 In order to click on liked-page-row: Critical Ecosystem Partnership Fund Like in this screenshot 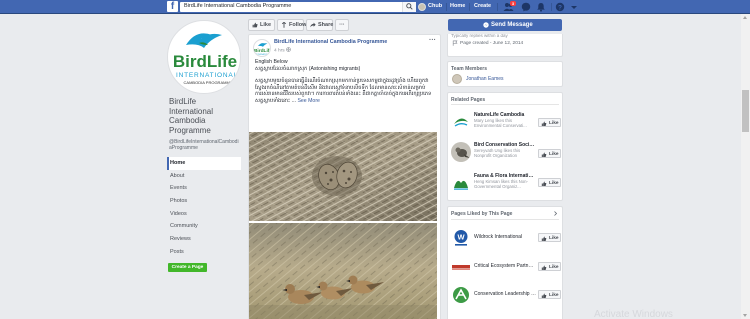, I will do `click(505, 268)`.